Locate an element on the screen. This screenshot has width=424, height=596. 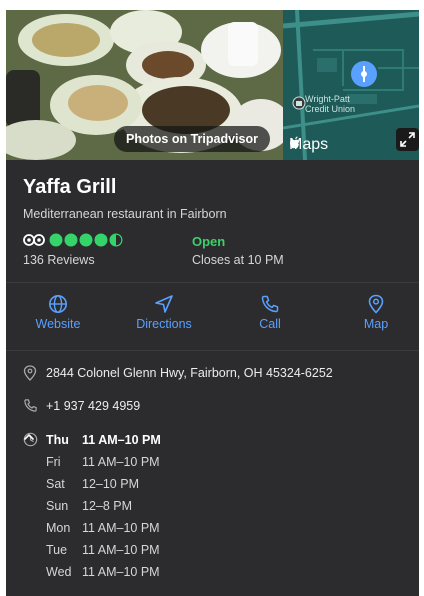
expand-map-button is located at coordinates (407, 139).